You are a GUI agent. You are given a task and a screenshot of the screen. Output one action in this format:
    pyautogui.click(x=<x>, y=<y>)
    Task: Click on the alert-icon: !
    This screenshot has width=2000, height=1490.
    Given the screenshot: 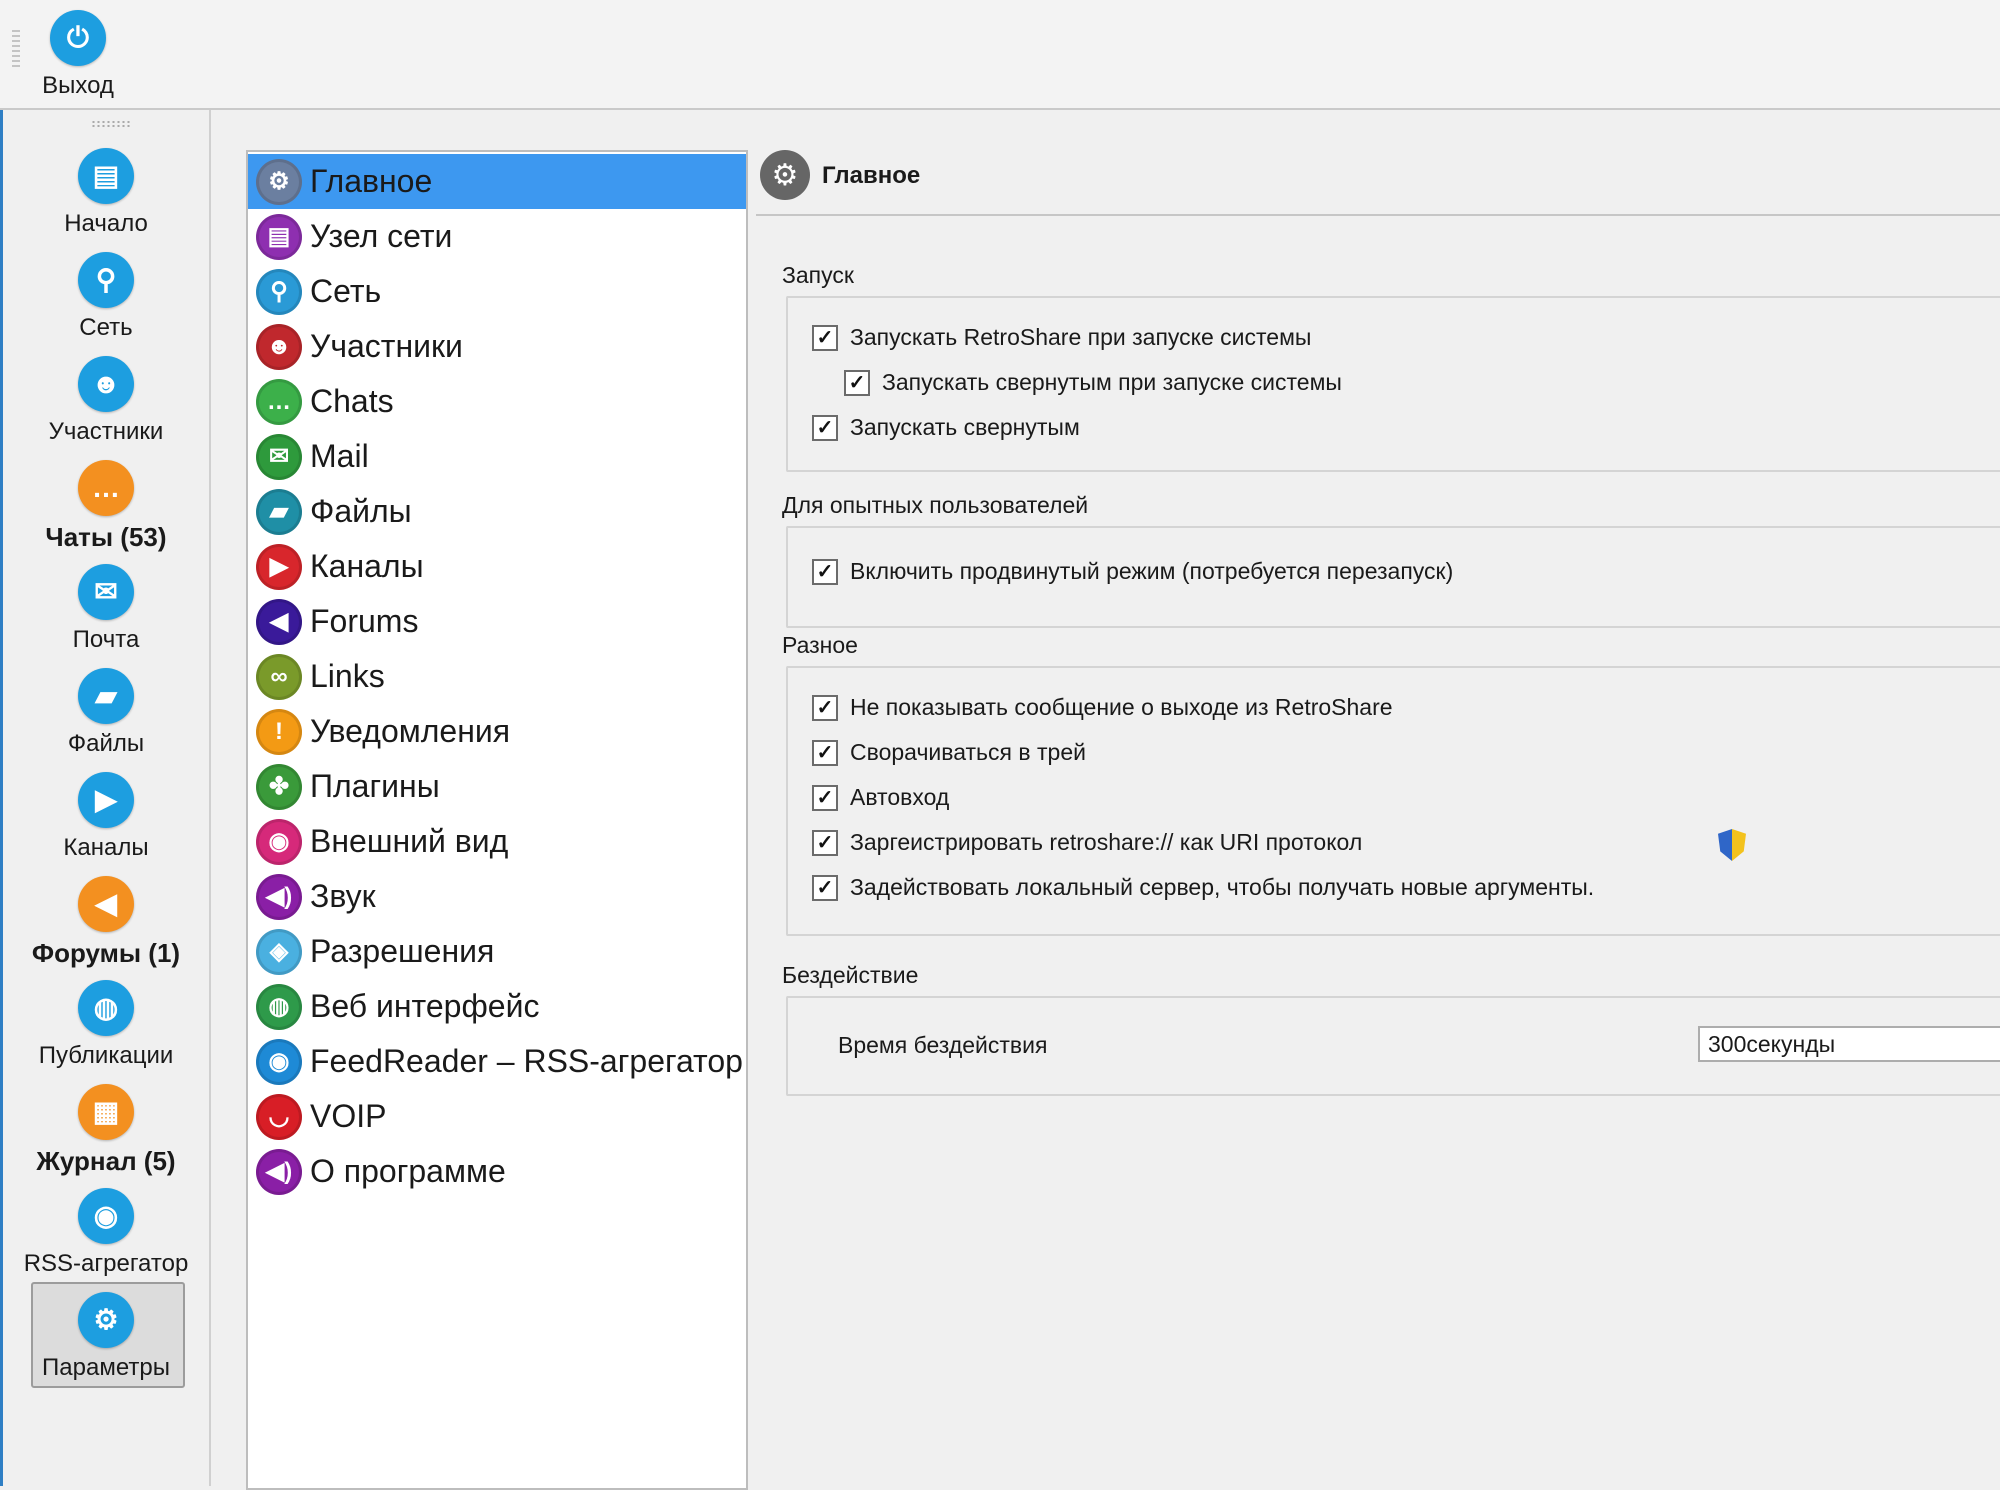 What is the action you would take?
    pyautogui.click(x=279, y=731)
    